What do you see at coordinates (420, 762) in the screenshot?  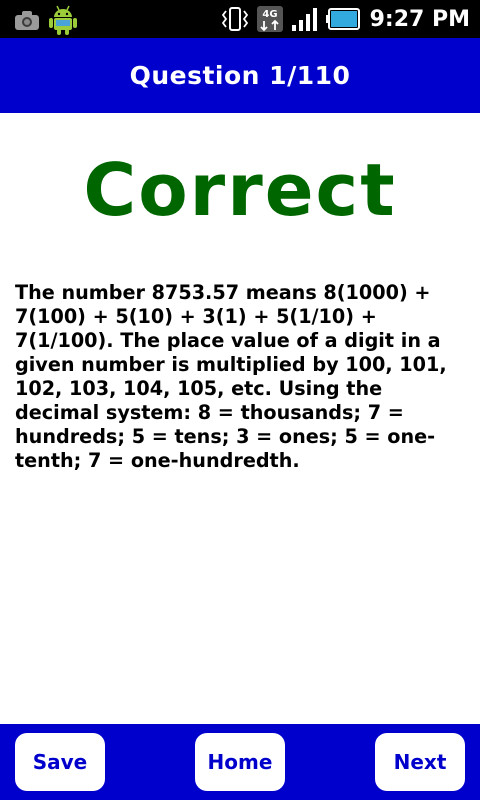 I see `next-button: Next` at bounding box center [420, 762].